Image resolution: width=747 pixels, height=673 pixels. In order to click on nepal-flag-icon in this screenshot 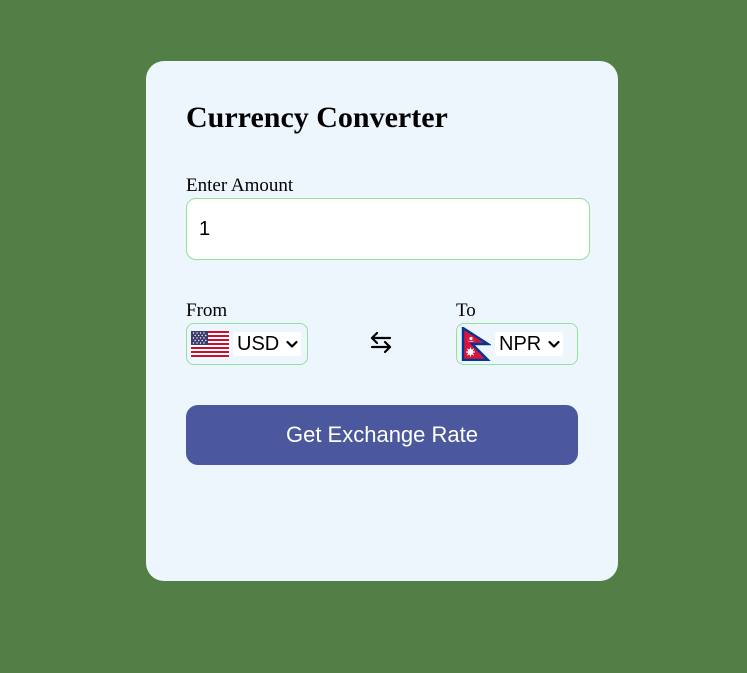, I will do `click(476, 344)`.